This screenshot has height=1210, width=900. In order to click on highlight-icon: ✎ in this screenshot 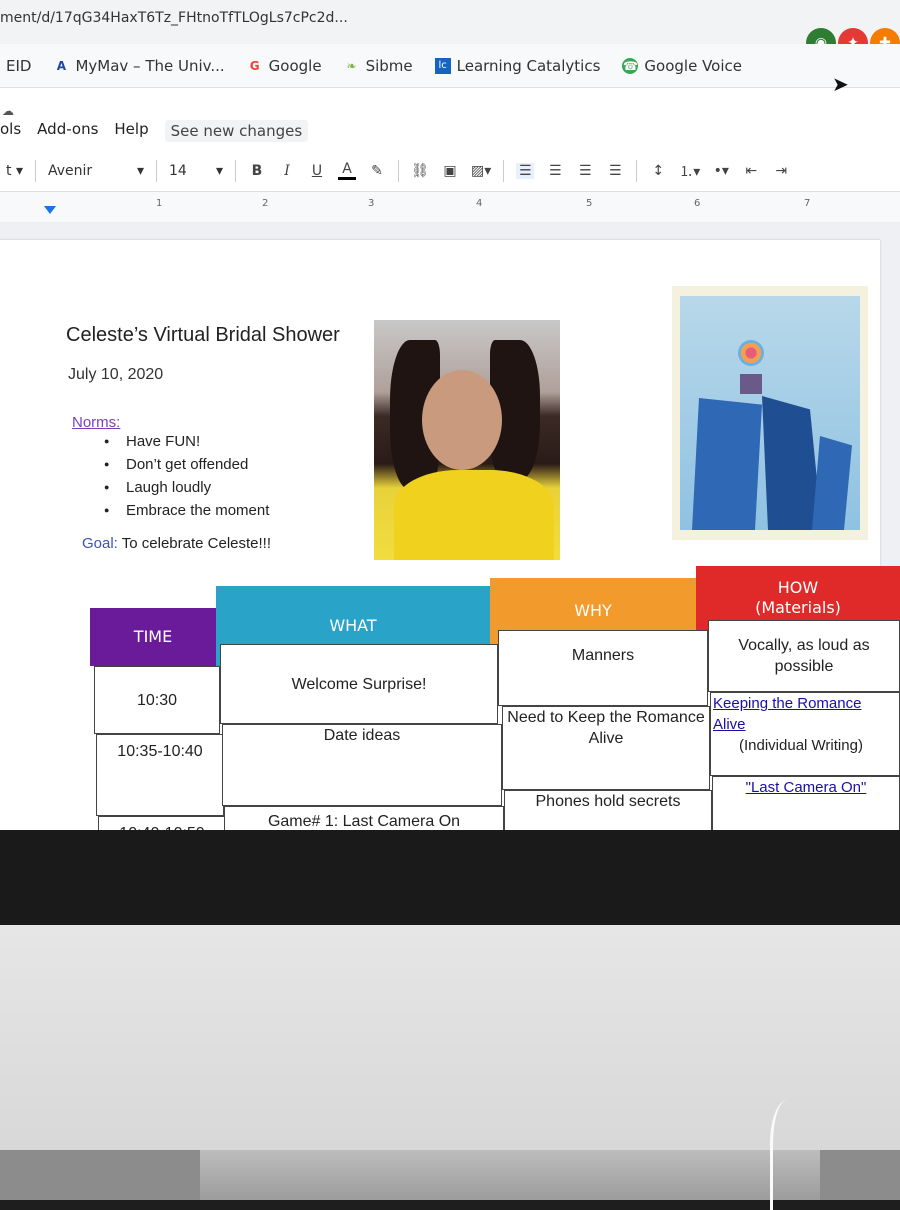, I will do `click(377, 171)`.